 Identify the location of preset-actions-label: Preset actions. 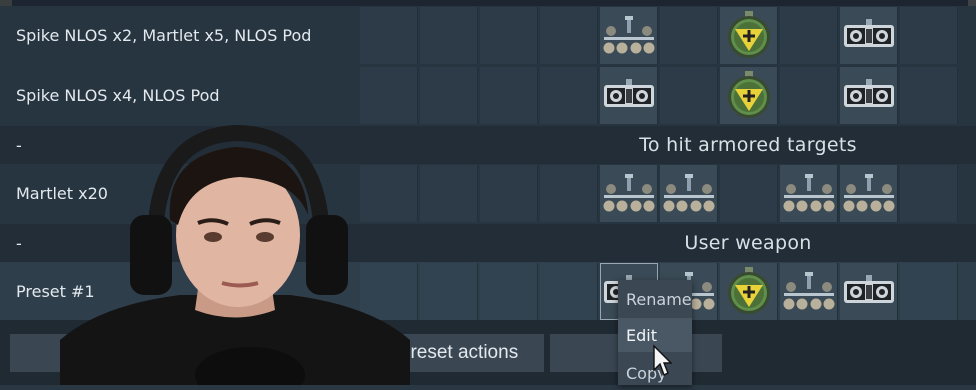
(458, 352).